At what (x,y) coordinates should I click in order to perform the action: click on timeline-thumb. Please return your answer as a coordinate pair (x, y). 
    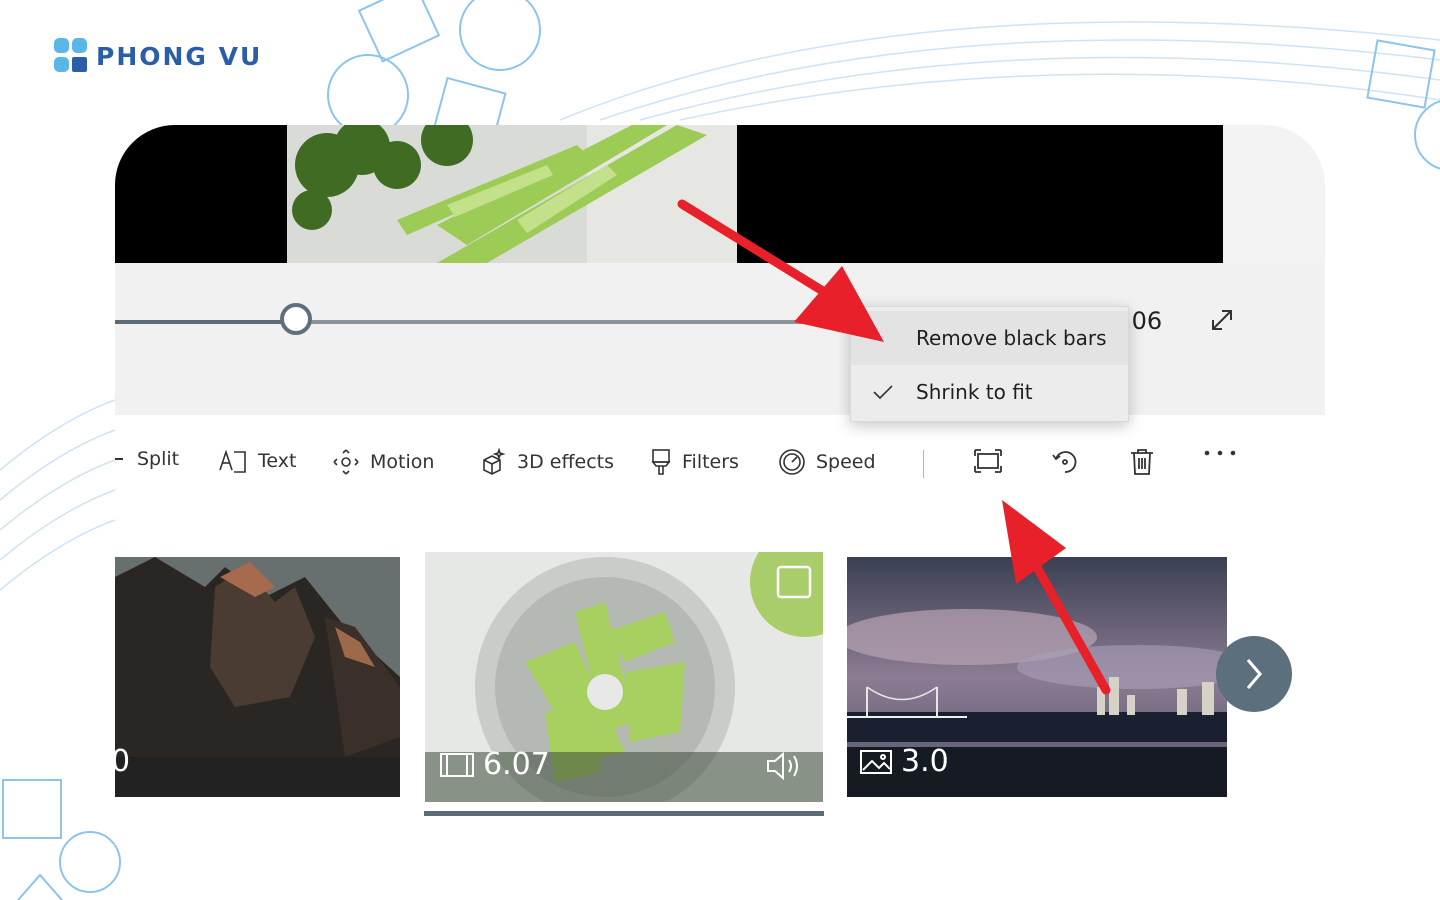
    Looking at the image, I should click on (296, 319).